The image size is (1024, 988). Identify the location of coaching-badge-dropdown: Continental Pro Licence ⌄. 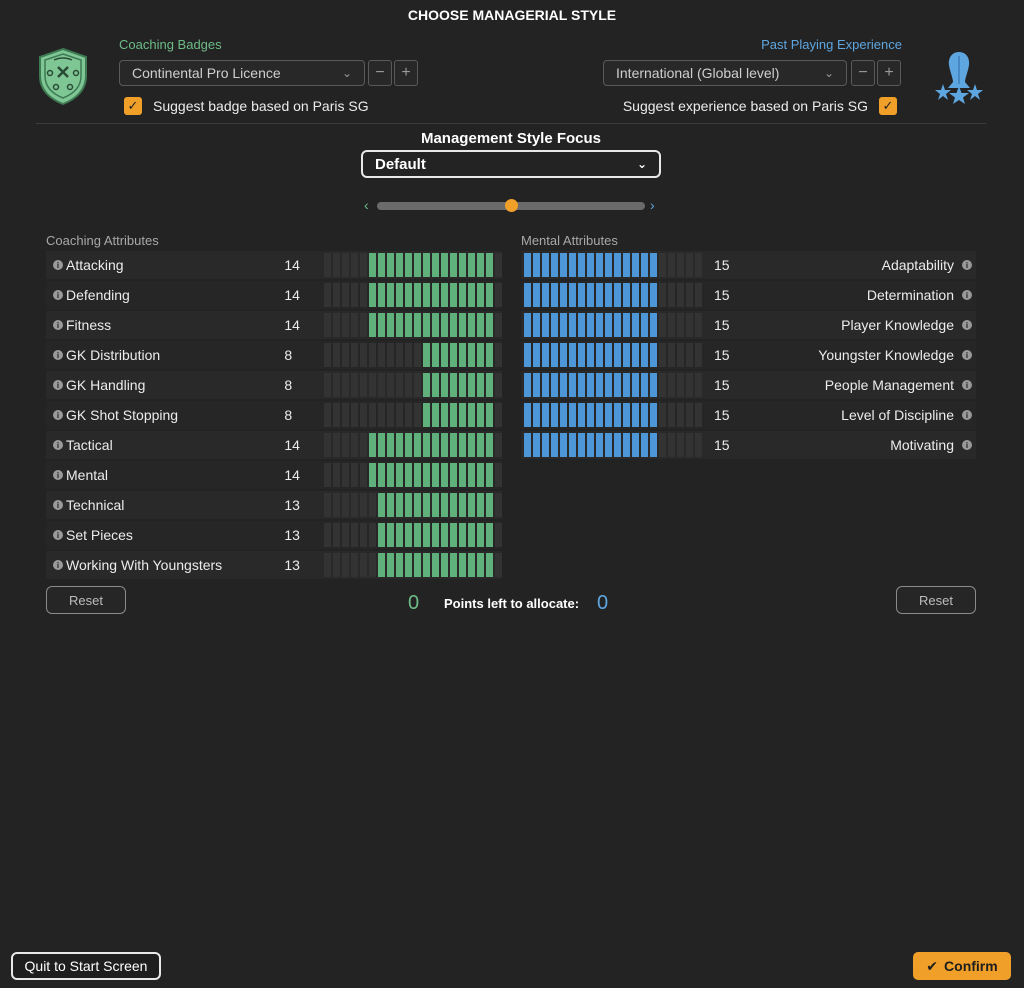
(242, 73).